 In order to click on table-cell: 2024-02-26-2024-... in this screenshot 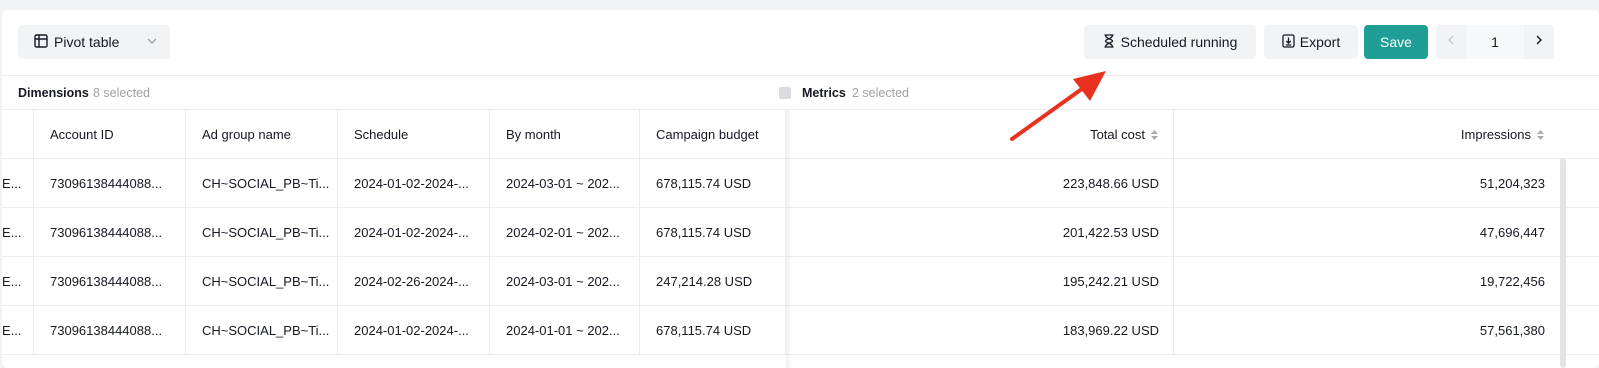, I will do `click(414, 281)`.